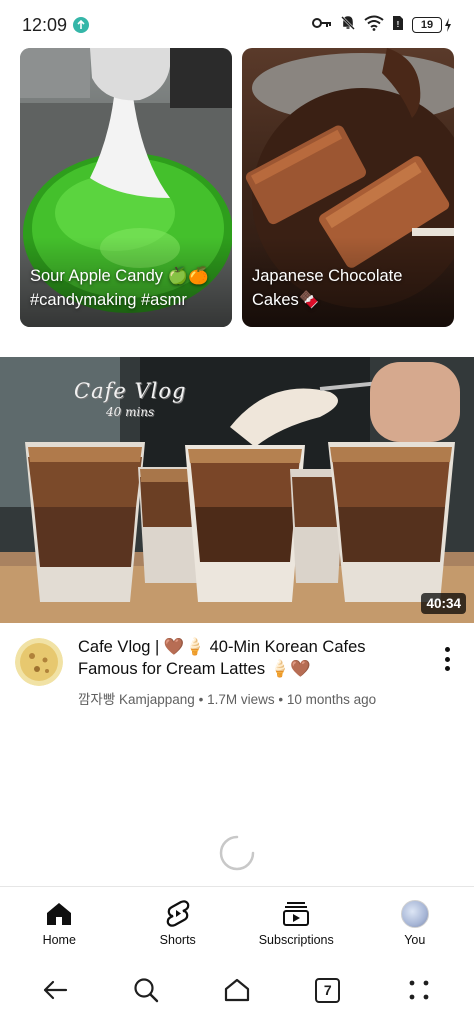 The height and width of the screenshot is (1024, 474). What do you see at coordinates (327, 288) in the screenshot?
I see `short-title: Japanese Chocolate Cakes🍫` at bounding box center [327, 288].